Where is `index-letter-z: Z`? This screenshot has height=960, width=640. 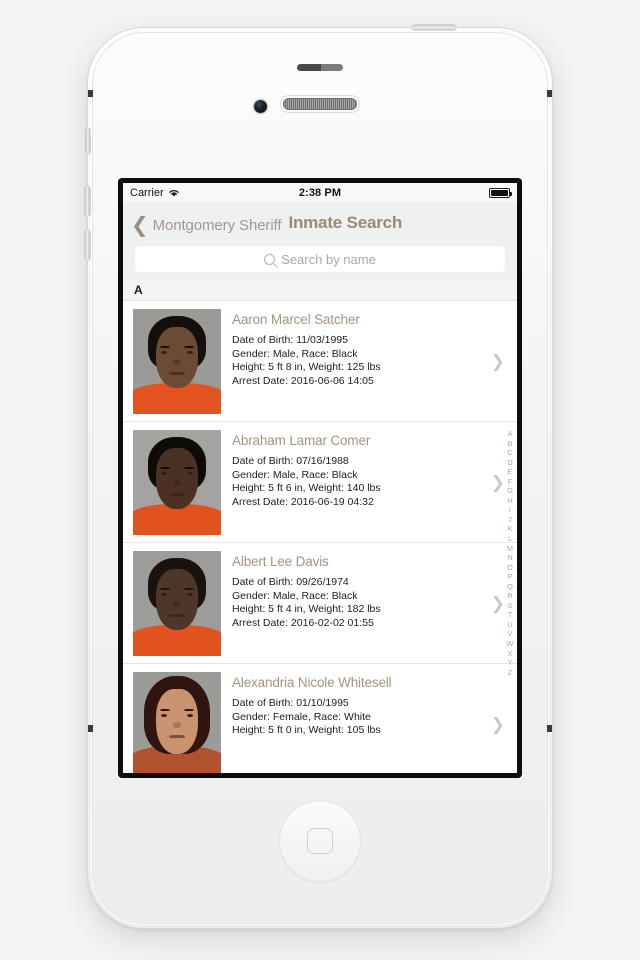
index-letter-z: Z is located at coordinates (510, 673).